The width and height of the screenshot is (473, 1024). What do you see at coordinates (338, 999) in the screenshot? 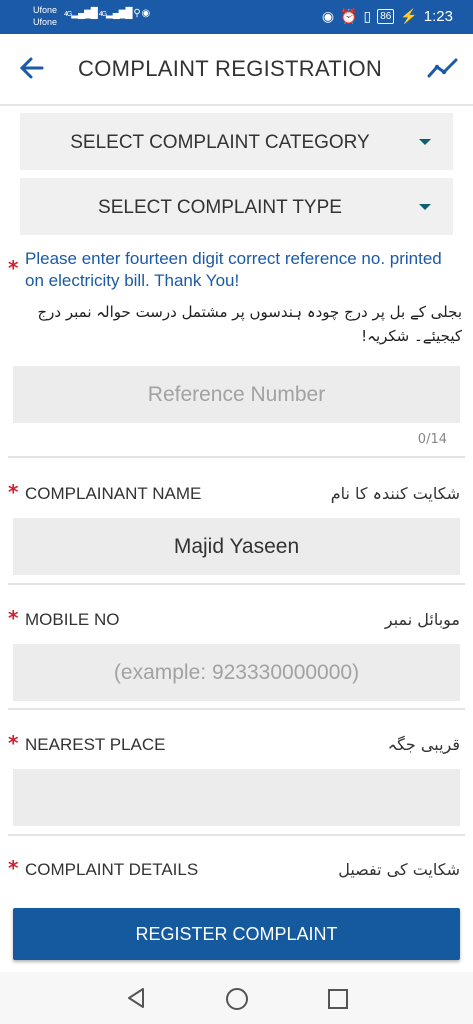
I see `nav-recents-icon` at bounding box center [338, 999].